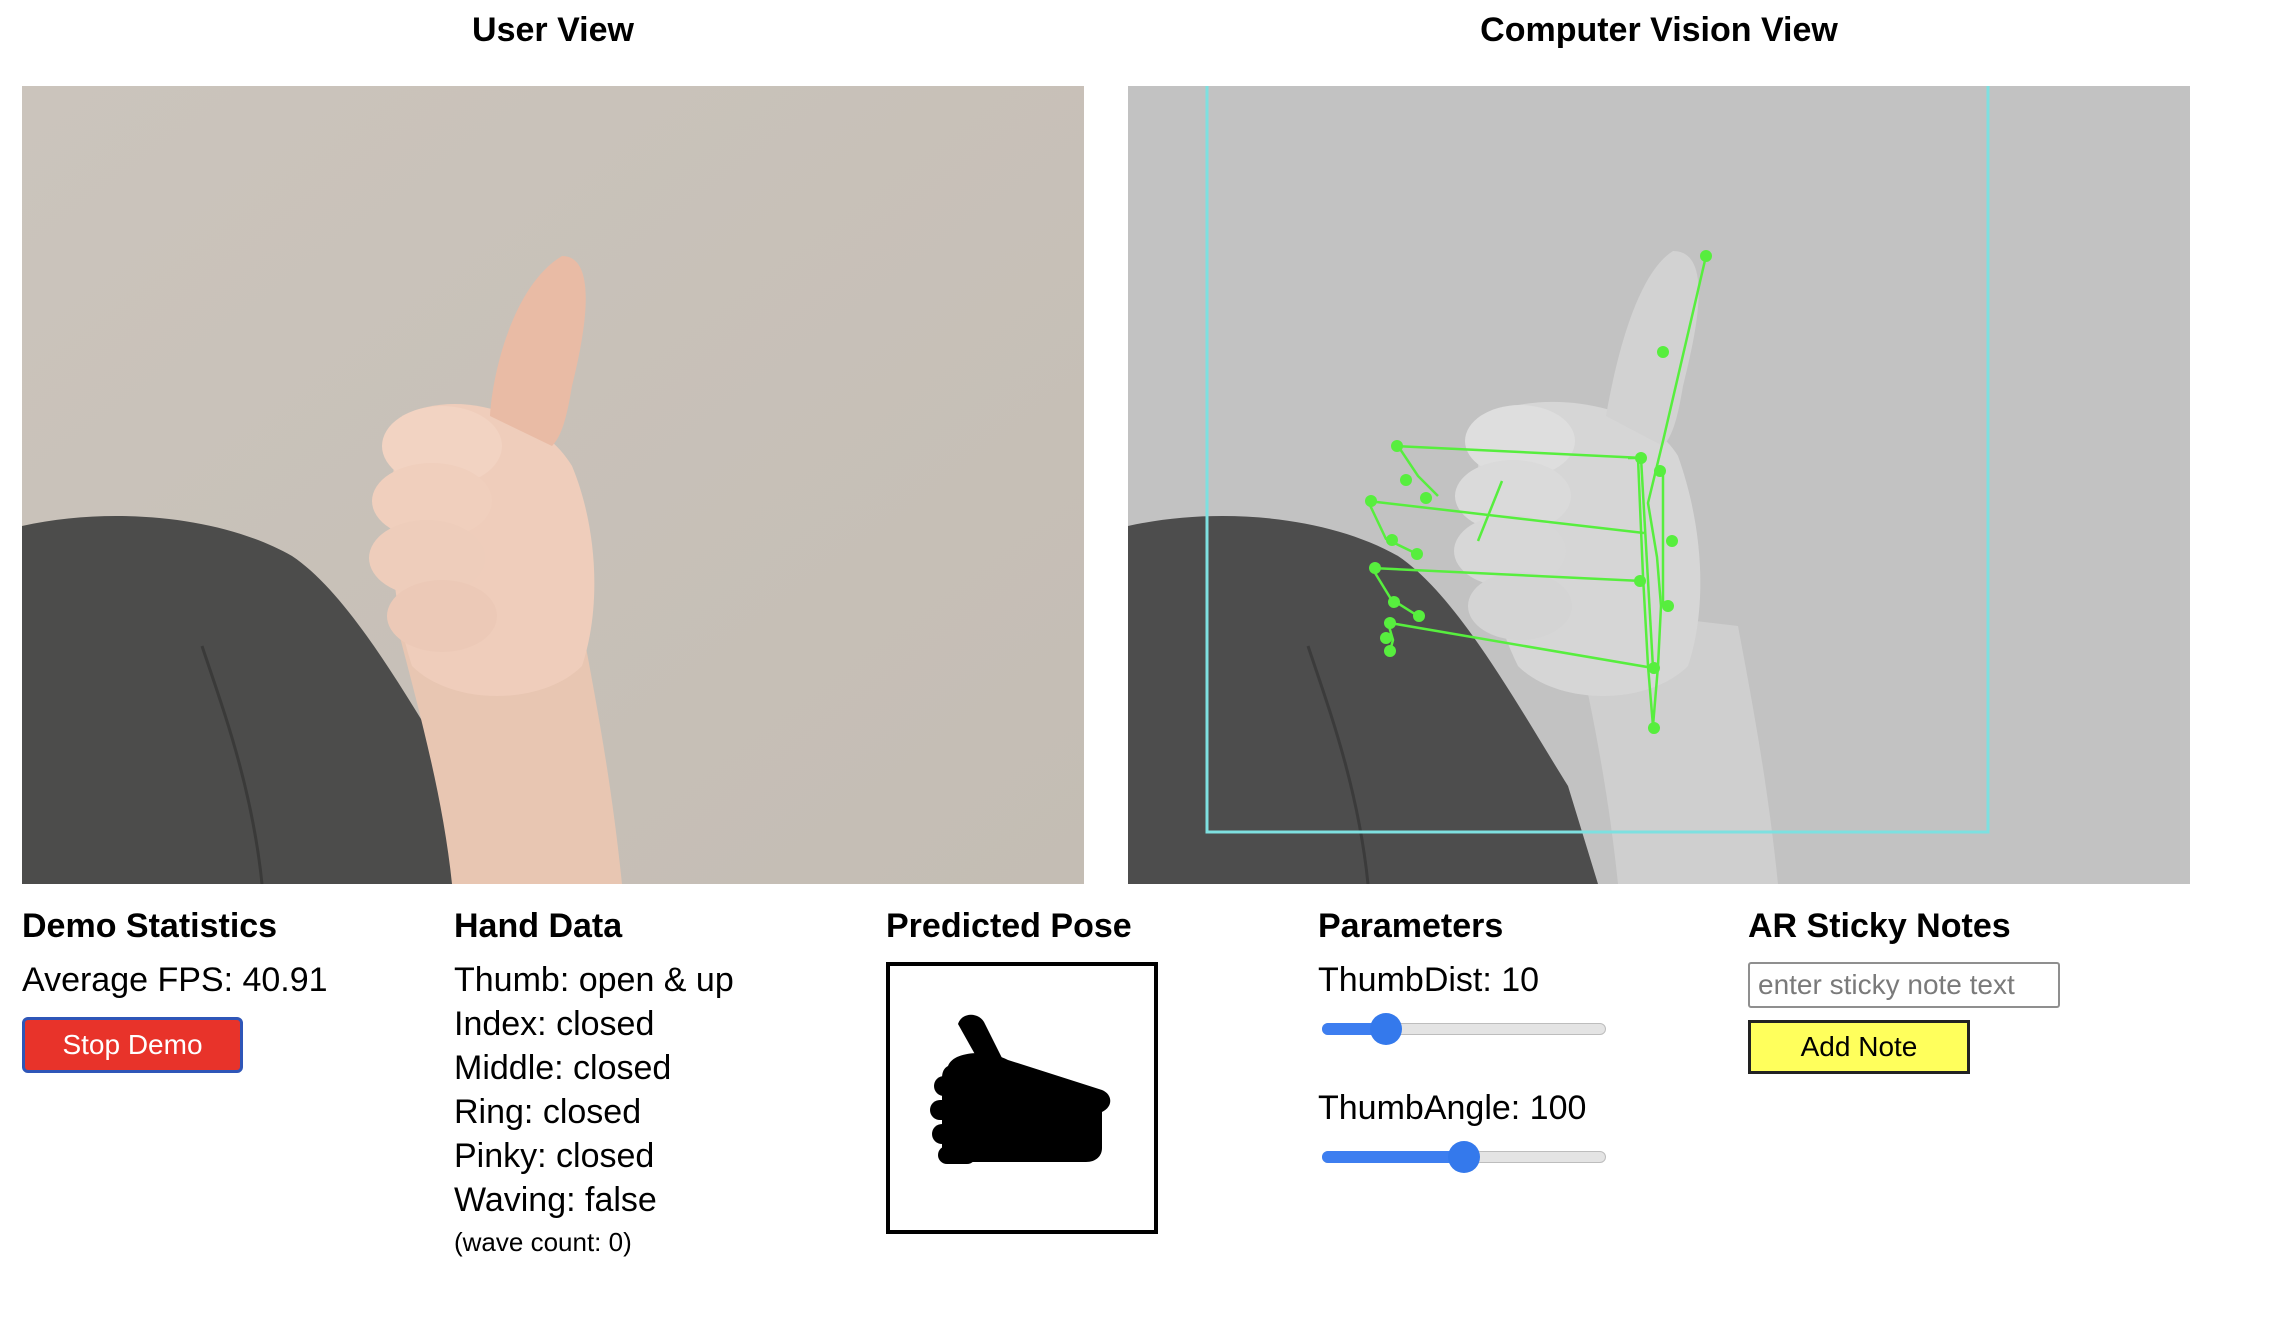  What do you see at coordinates (1009, 926) in the screenshot?
I see `predicted-pose-title: Predicted Pose` at bounding box center [1009, 926].